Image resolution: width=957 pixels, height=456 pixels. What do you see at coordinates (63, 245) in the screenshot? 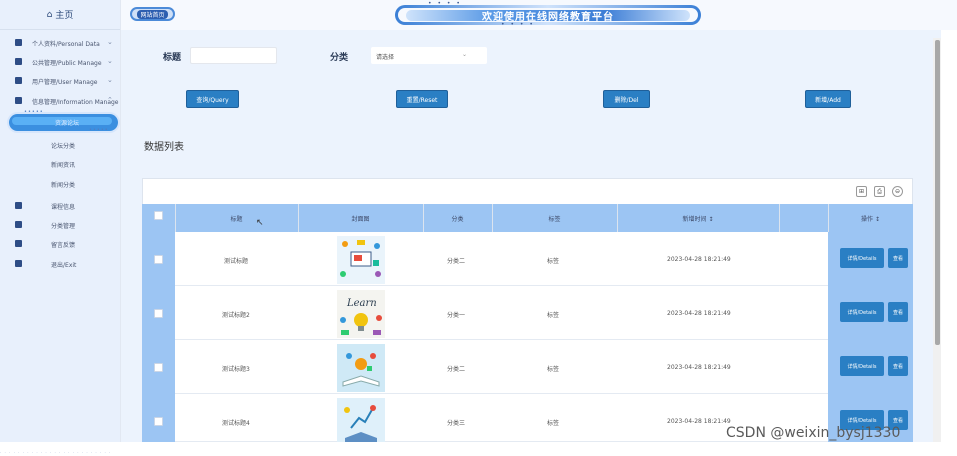
I see `sidebar-item-label: 留言反馈` at bounding box center [63, 245].